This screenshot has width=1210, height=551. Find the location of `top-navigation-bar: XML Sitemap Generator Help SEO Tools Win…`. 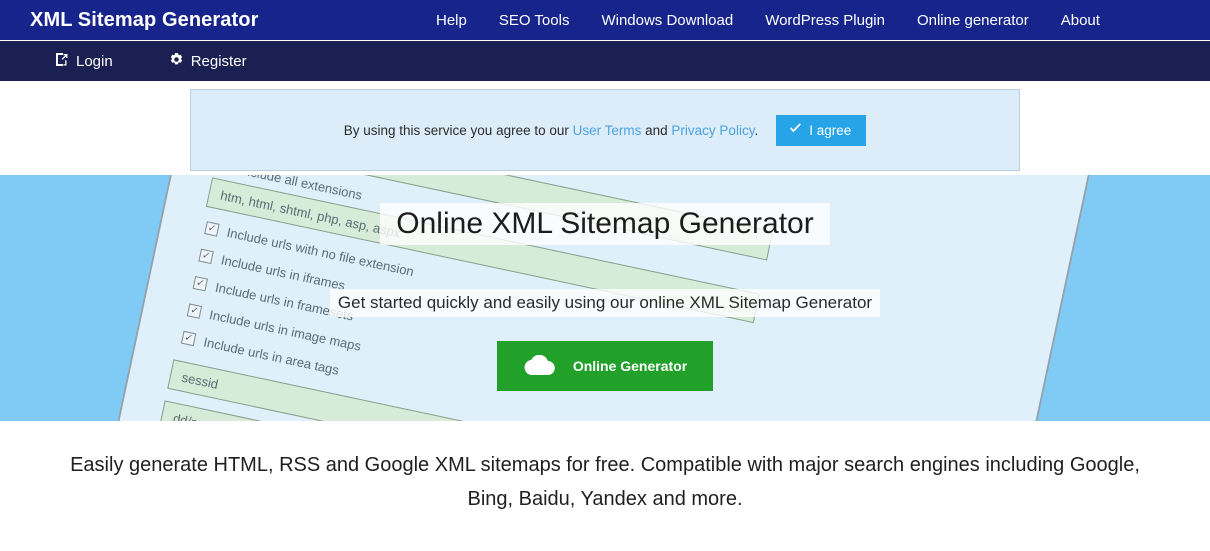

top-navigation-bar: XML Sitemap Generator Help SEO Tools Win… is located at coordinates (605, 20).